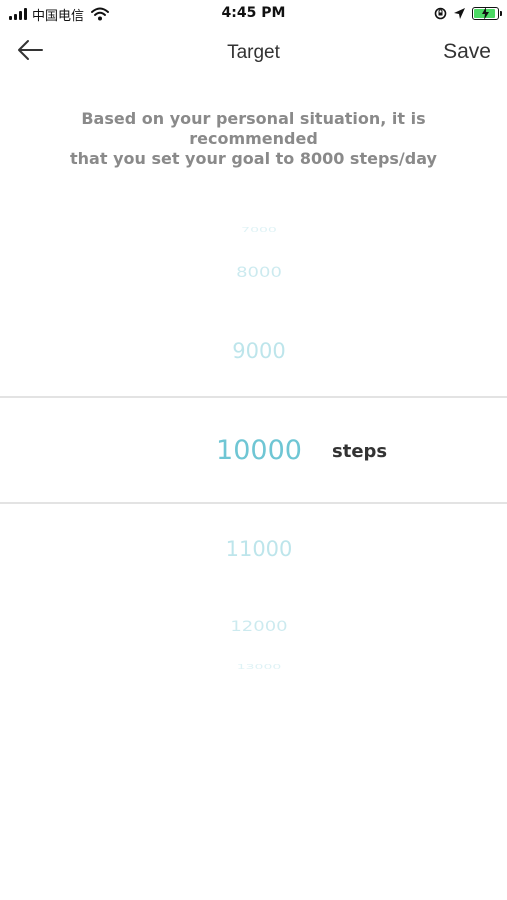 This screenshot has height=900, width=507. I want to click on recommendation-line-2: that you set your goal to 8000 steps/day, so click(253, 158).